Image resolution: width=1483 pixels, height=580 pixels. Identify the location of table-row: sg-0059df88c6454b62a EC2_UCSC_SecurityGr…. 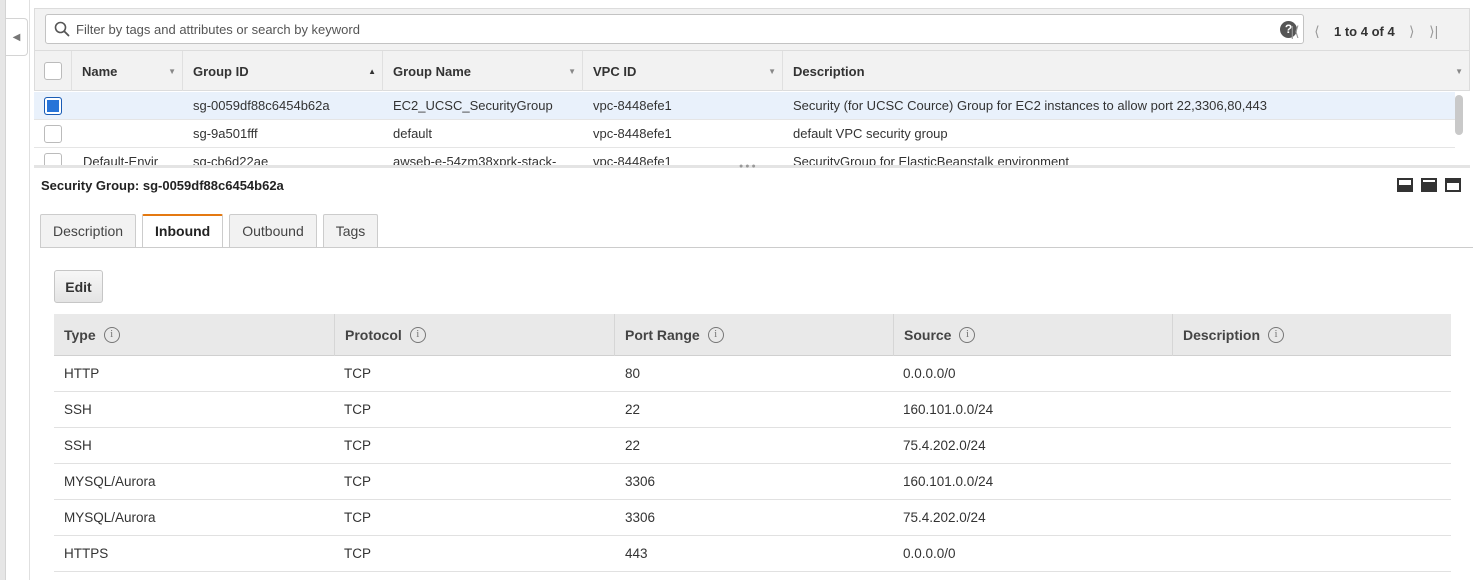
(744, 106).